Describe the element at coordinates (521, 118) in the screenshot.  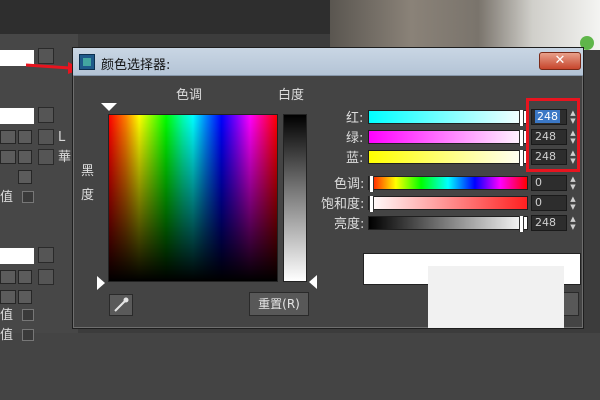
I see `red-slider-knob` at that location.